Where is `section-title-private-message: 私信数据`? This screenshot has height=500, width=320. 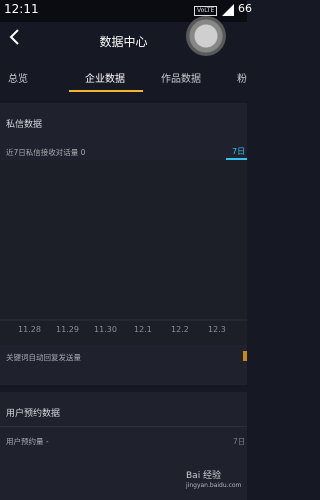 section-title-private-message: 私信数据 is located at coordinates (24, 125).